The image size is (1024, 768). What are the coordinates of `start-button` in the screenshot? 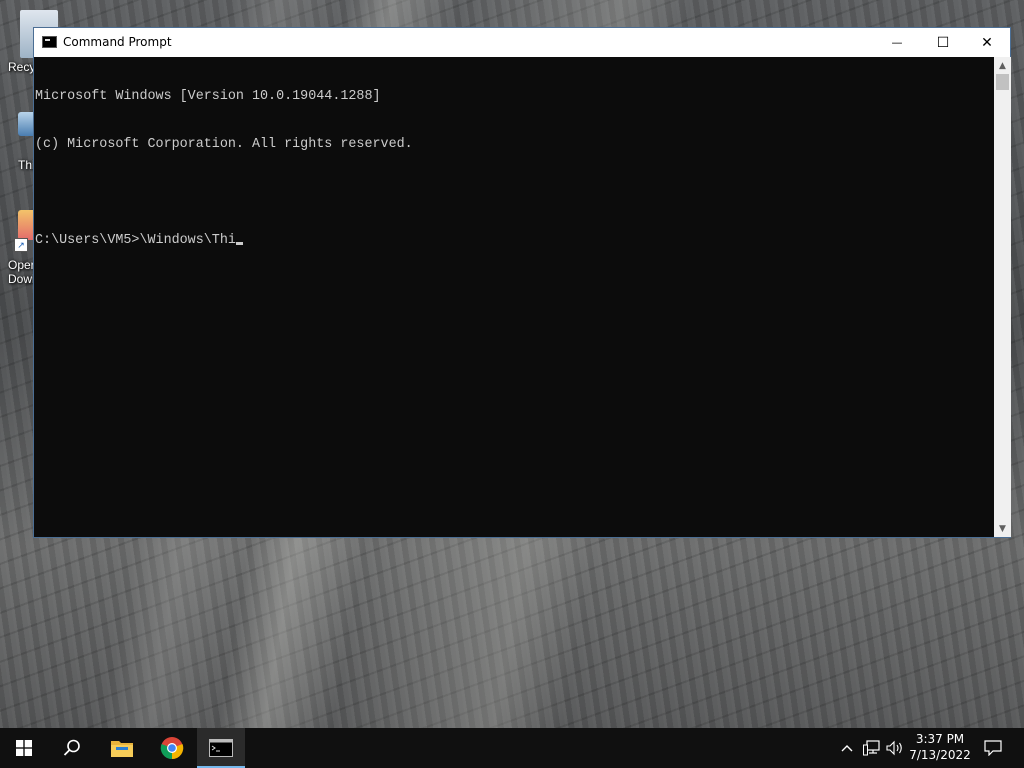 It's located at (24, 748).